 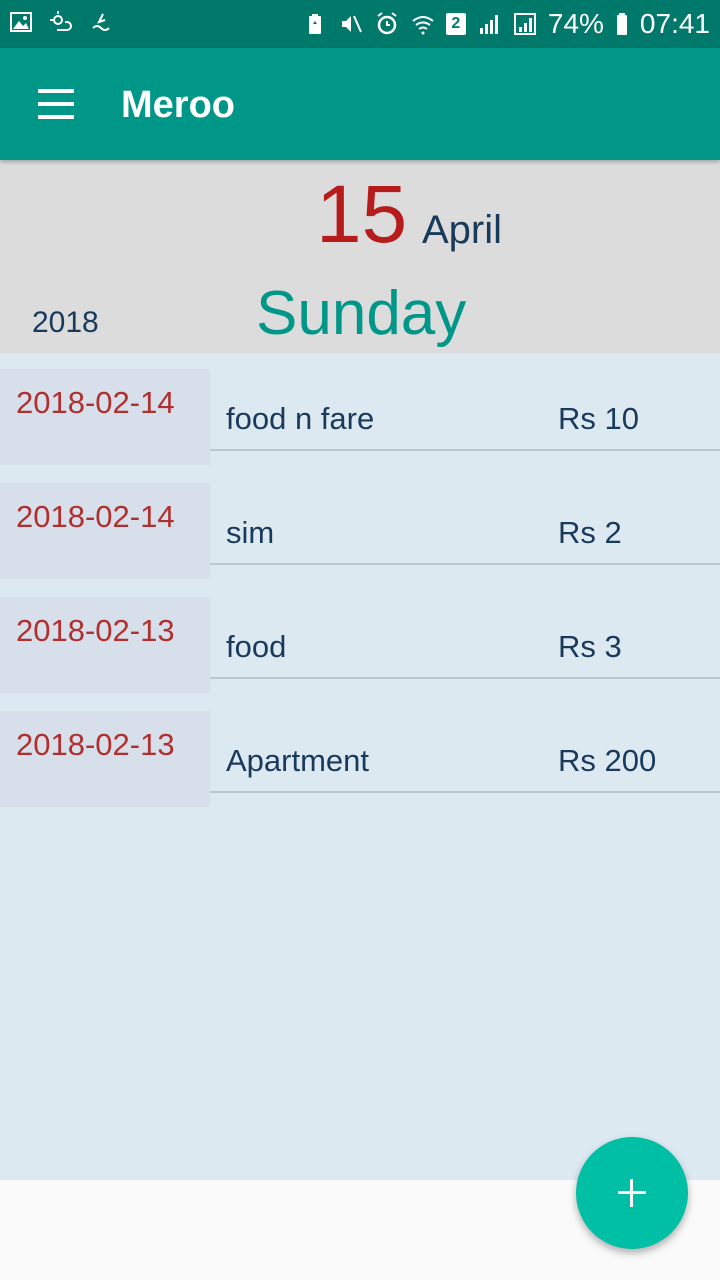 I want to click on weekday-label: Sunday, so click(x=361, y=313).